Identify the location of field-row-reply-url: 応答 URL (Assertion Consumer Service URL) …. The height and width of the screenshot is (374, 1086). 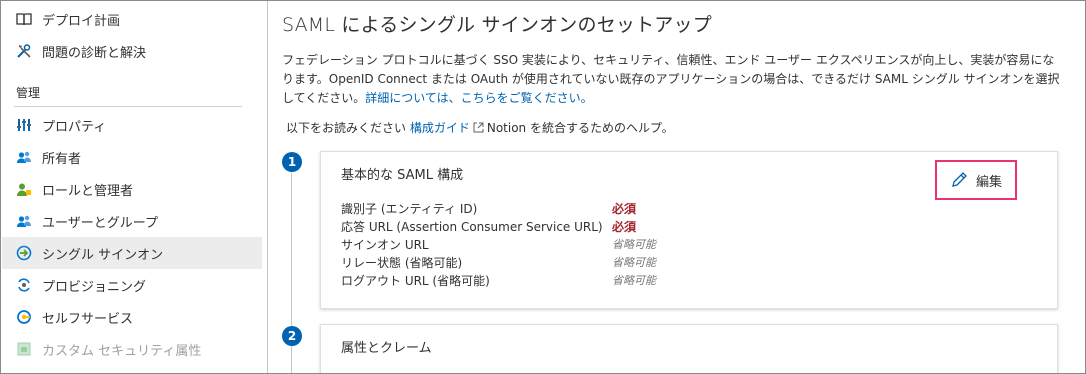
(489, 227).